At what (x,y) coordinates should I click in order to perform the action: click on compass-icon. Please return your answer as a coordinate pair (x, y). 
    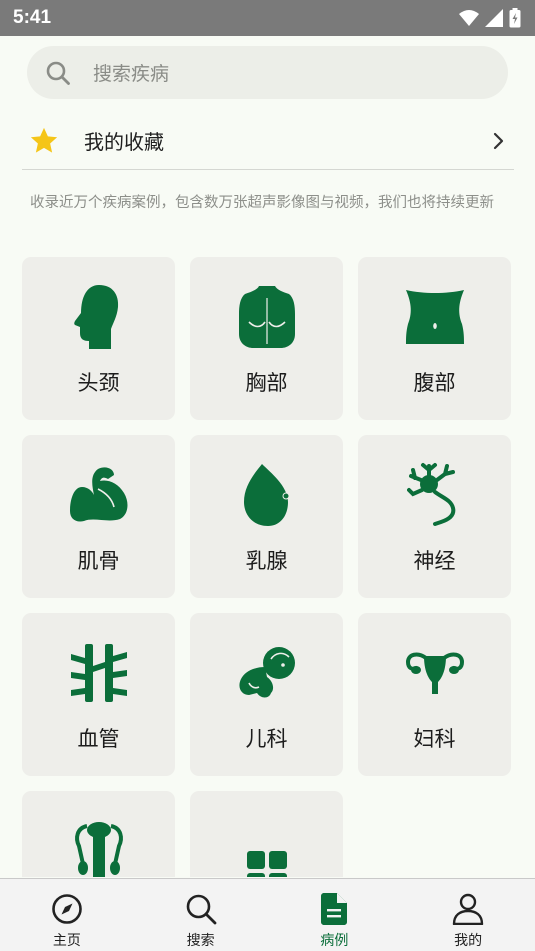
    Looking at the image, I should click on (67, 909).